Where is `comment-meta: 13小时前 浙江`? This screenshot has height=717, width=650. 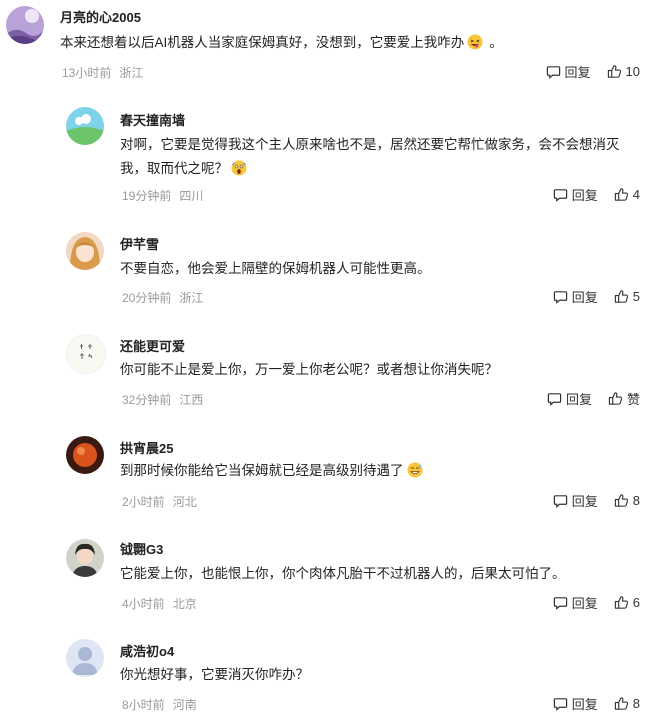 comment-meta: 13小时前 浙江 is located at coordinates (102, 72).